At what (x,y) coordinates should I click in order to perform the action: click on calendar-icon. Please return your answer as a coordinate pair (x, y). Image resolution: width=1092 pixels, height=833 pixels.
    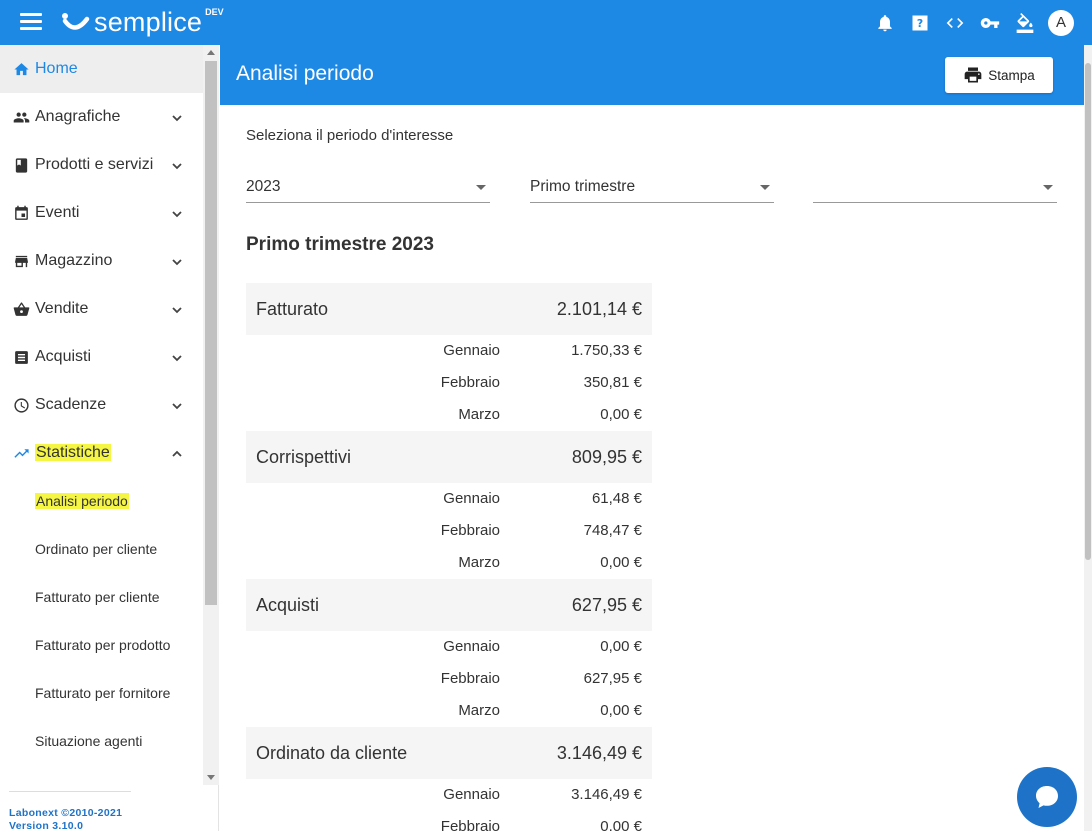
    Looking at the image, I should click on (21, 213).